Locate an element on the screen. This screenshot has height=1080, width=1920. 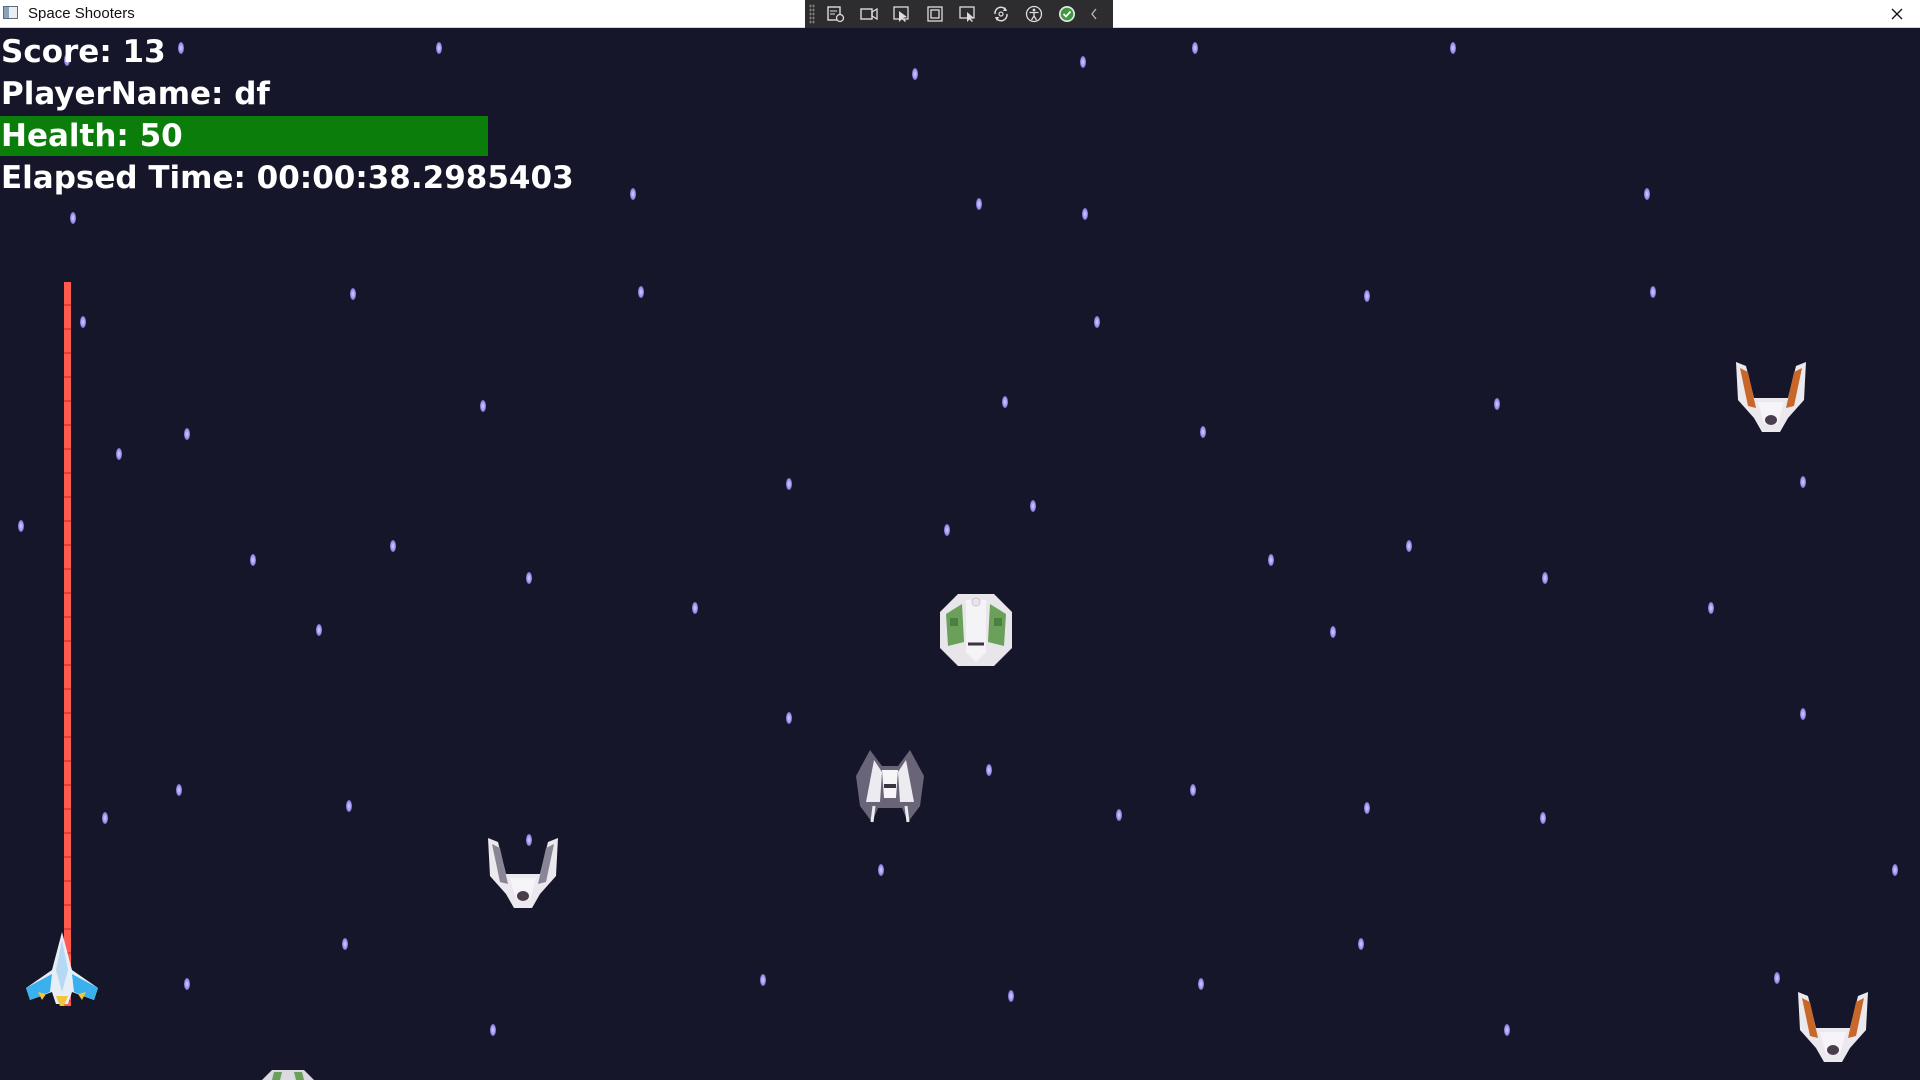
binding-check-icon is located at coordinates (1067, 14).